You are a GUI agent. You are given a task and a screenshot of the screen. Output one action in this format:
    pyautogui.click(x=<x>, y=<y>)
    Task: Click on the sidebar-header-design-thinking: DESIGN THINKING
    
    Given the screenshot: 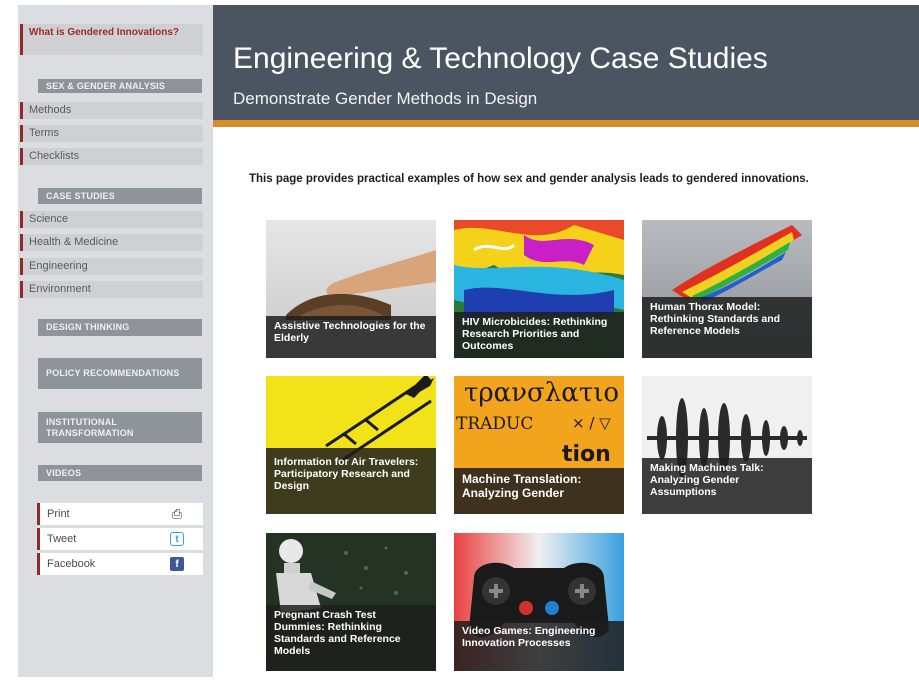 What is the action you would take?
    pyautogui.click(x=120, y=327)
    